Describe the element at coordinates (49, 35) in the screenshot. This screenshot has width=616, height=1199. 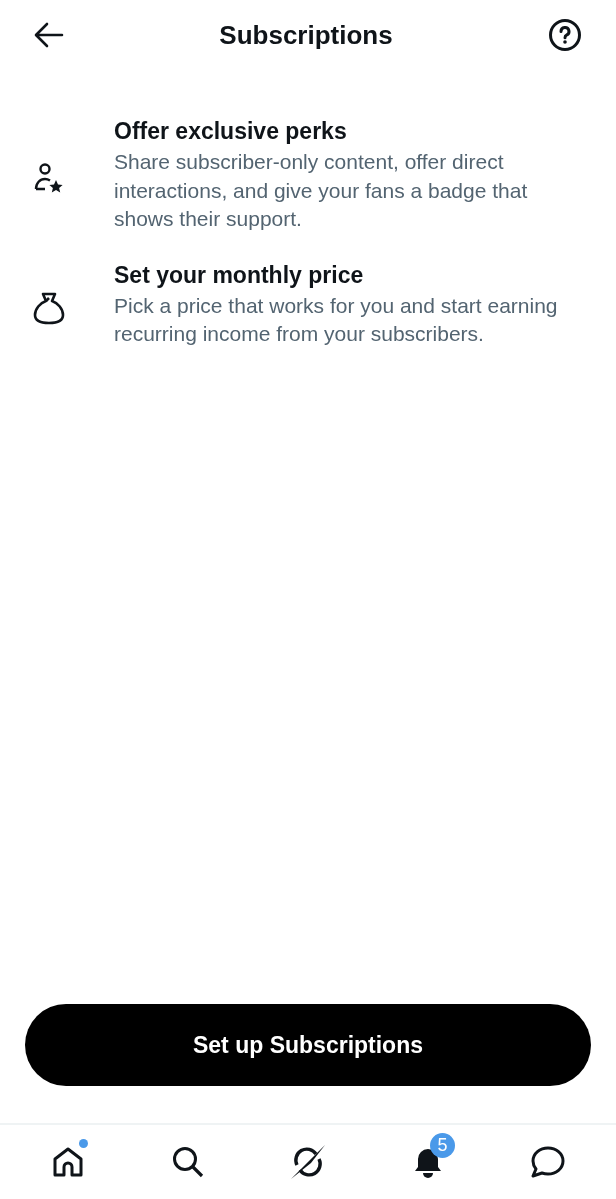
I see `back-arrow-icon` at that location.